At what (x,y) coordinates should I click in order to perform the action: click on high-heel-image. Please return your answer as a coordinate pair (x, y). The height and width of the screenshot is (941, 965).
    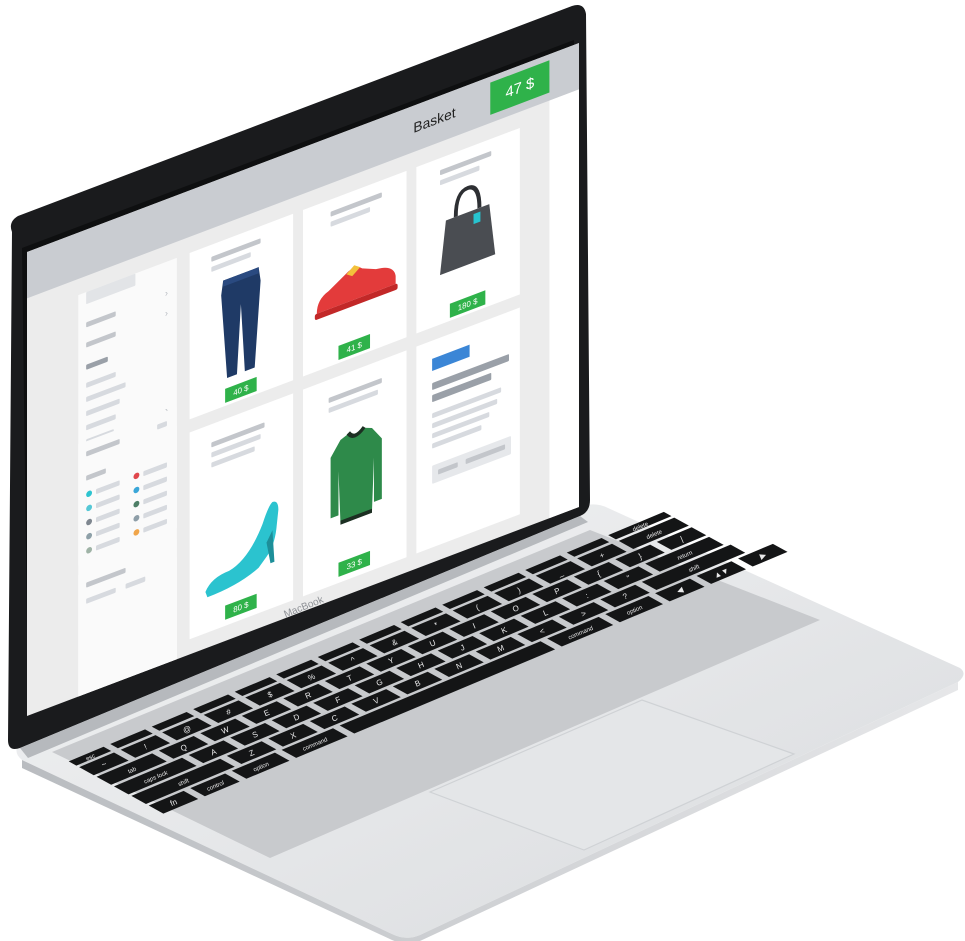
    Looking at the image, I should click on (242, 549).